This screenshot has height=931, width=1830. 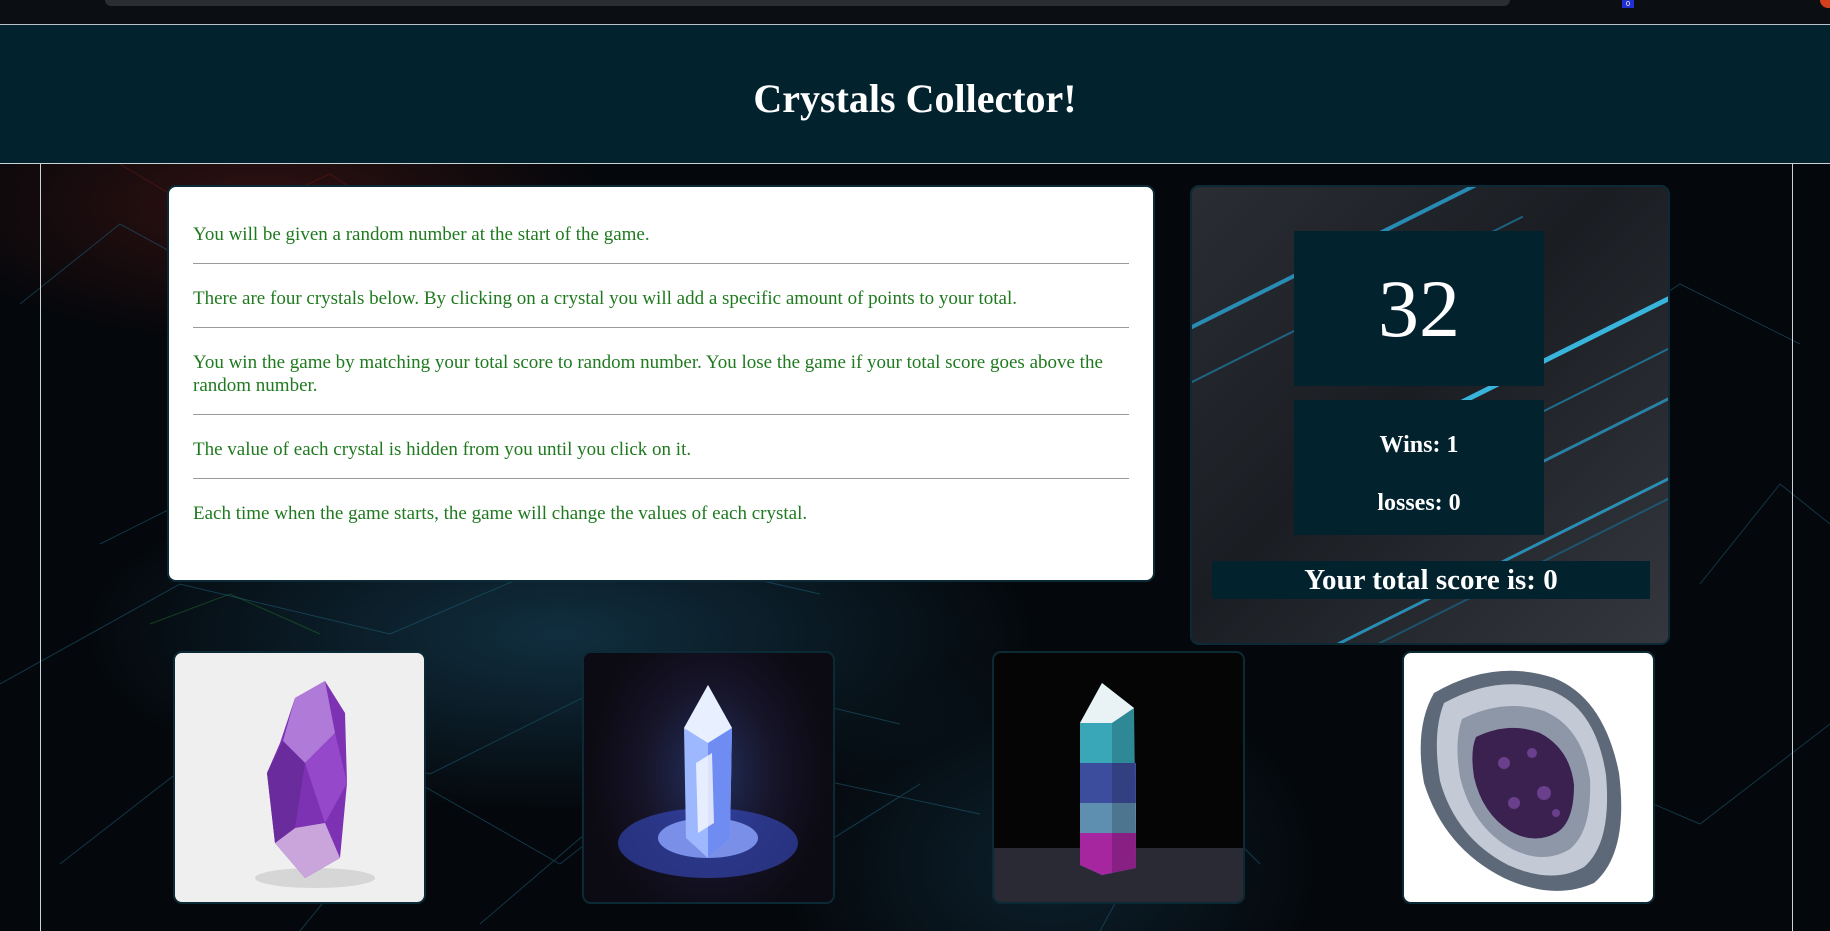 I want to click on wins-counter: Wins: 1, so click(x=1419, y=445).